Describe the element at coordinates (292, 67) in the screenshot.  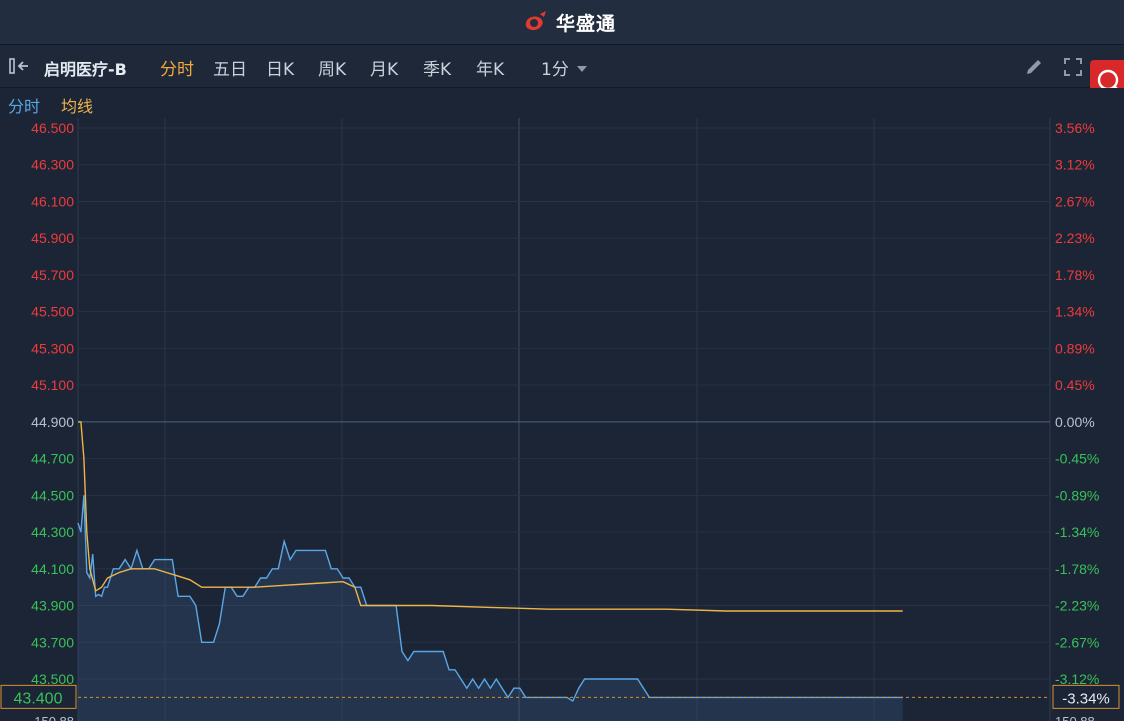
I see `tab-daily-k: 日K` at that location.